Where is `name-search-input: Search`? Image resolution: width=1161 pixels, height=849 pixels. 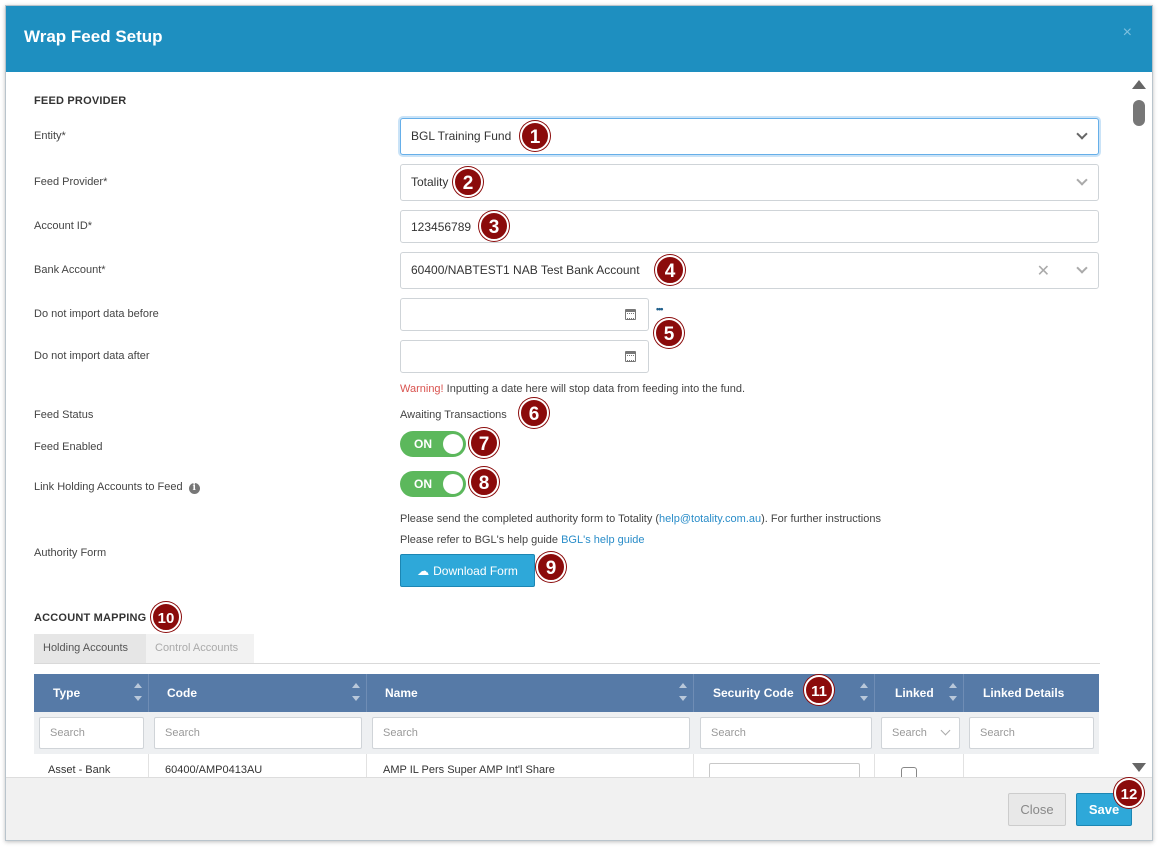
name-search-input: Search is located at coordinates (531, 733).